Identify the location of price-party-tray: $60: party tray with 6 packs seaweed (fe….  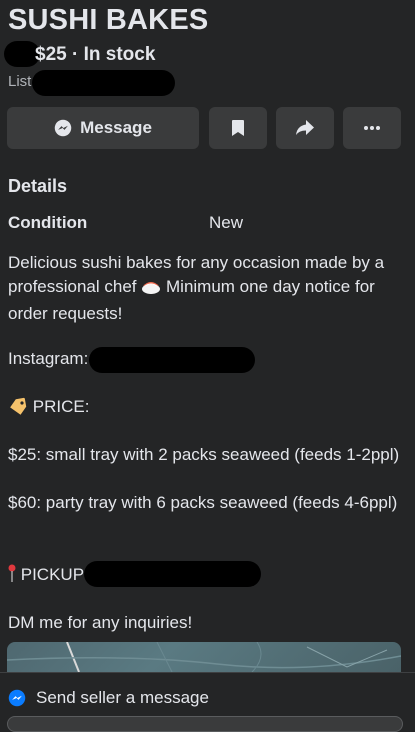
(203, 502).